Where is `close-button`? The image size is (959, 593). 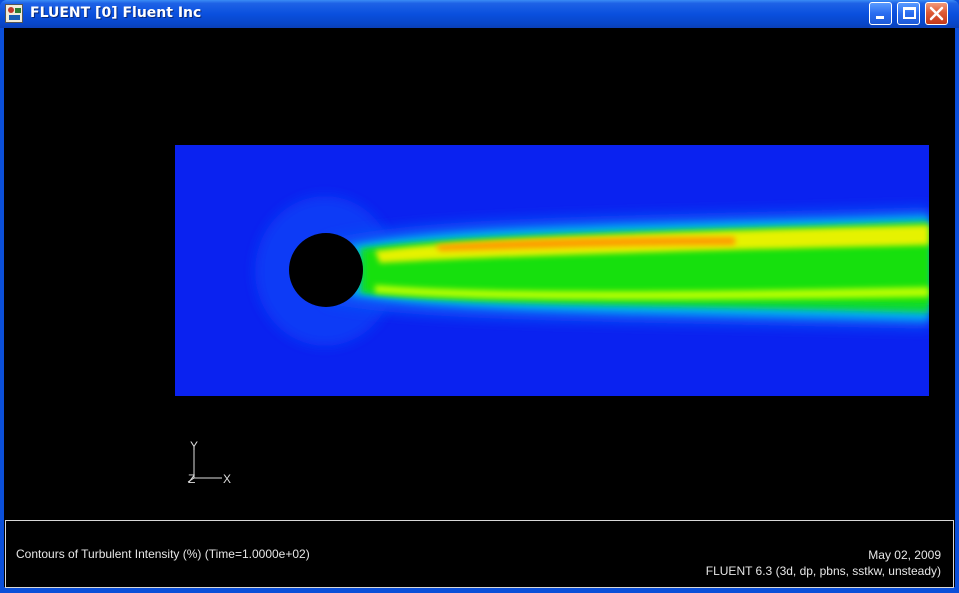
close-button is located at coordinates (936, 13).